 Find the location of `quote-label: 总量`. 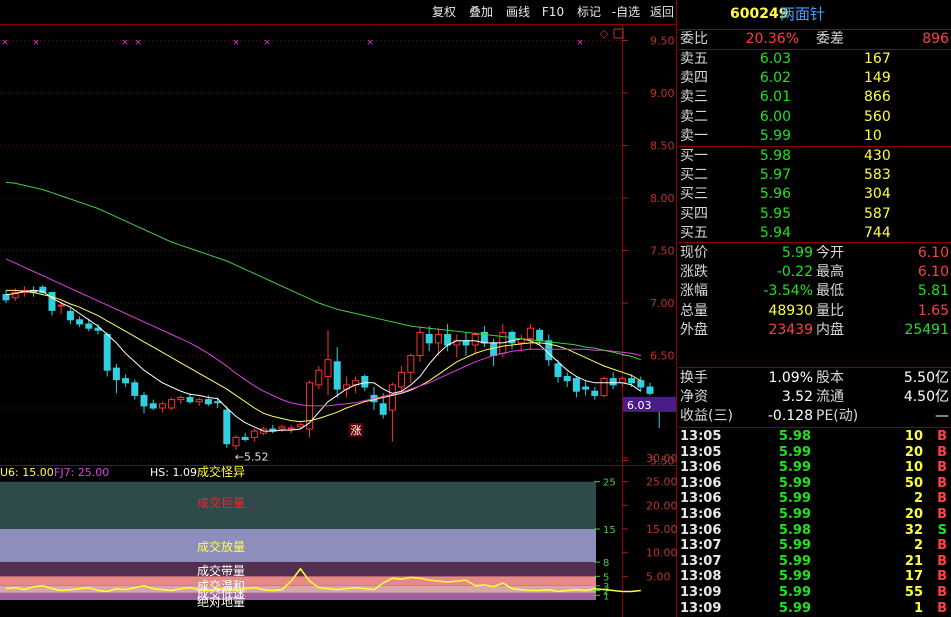

quote-label: 总量 is located at coordinates (694, 310).